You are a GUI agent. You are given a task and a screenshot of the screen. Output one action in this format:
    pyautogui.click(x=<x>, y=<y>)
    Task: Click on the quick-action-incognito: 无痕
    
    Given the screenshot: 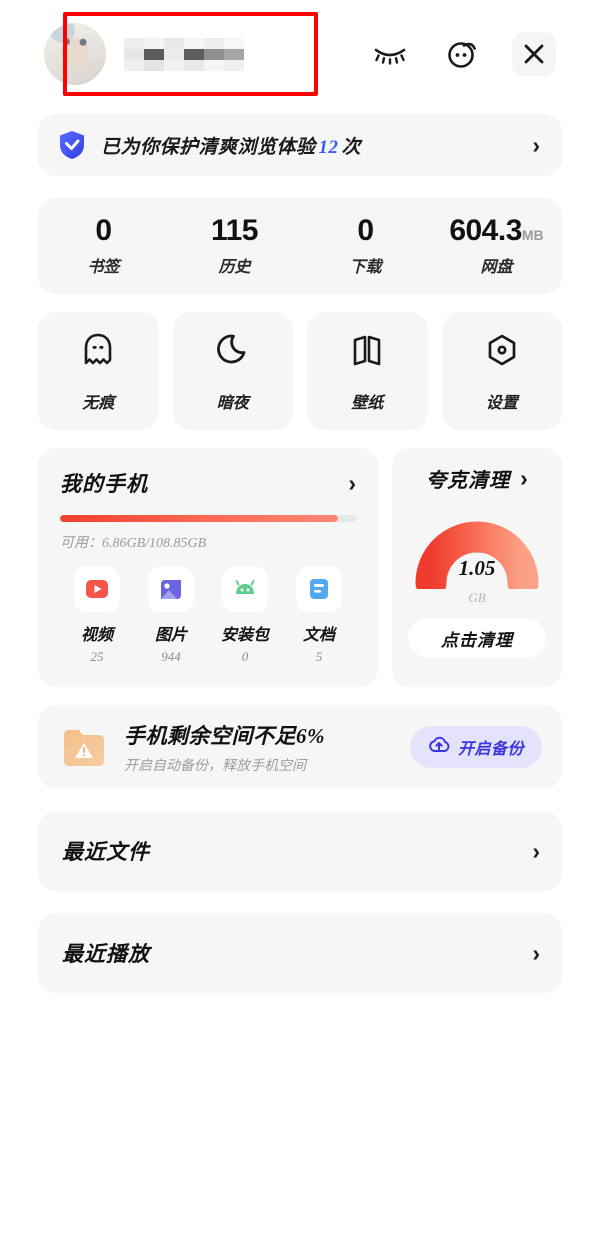 What is the action you would take?
    pyautogui.click(x=98, y=371)
    